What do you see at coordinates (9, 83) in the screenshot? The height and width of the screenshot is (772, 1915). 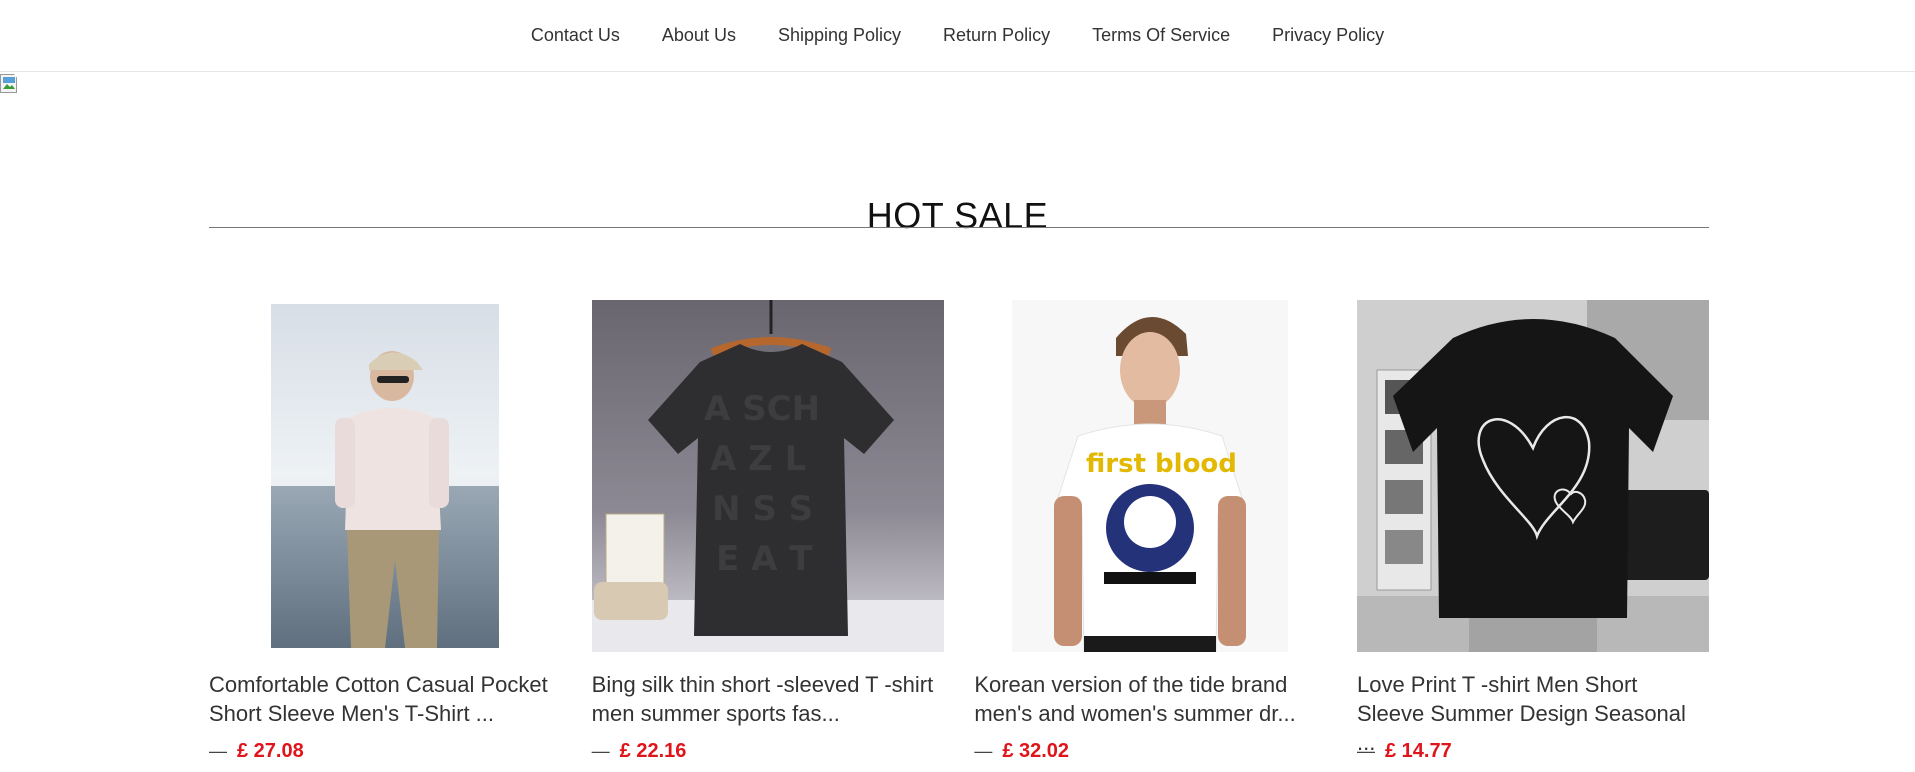 I see `broken-image-icon` at bounding box center [9, 83].